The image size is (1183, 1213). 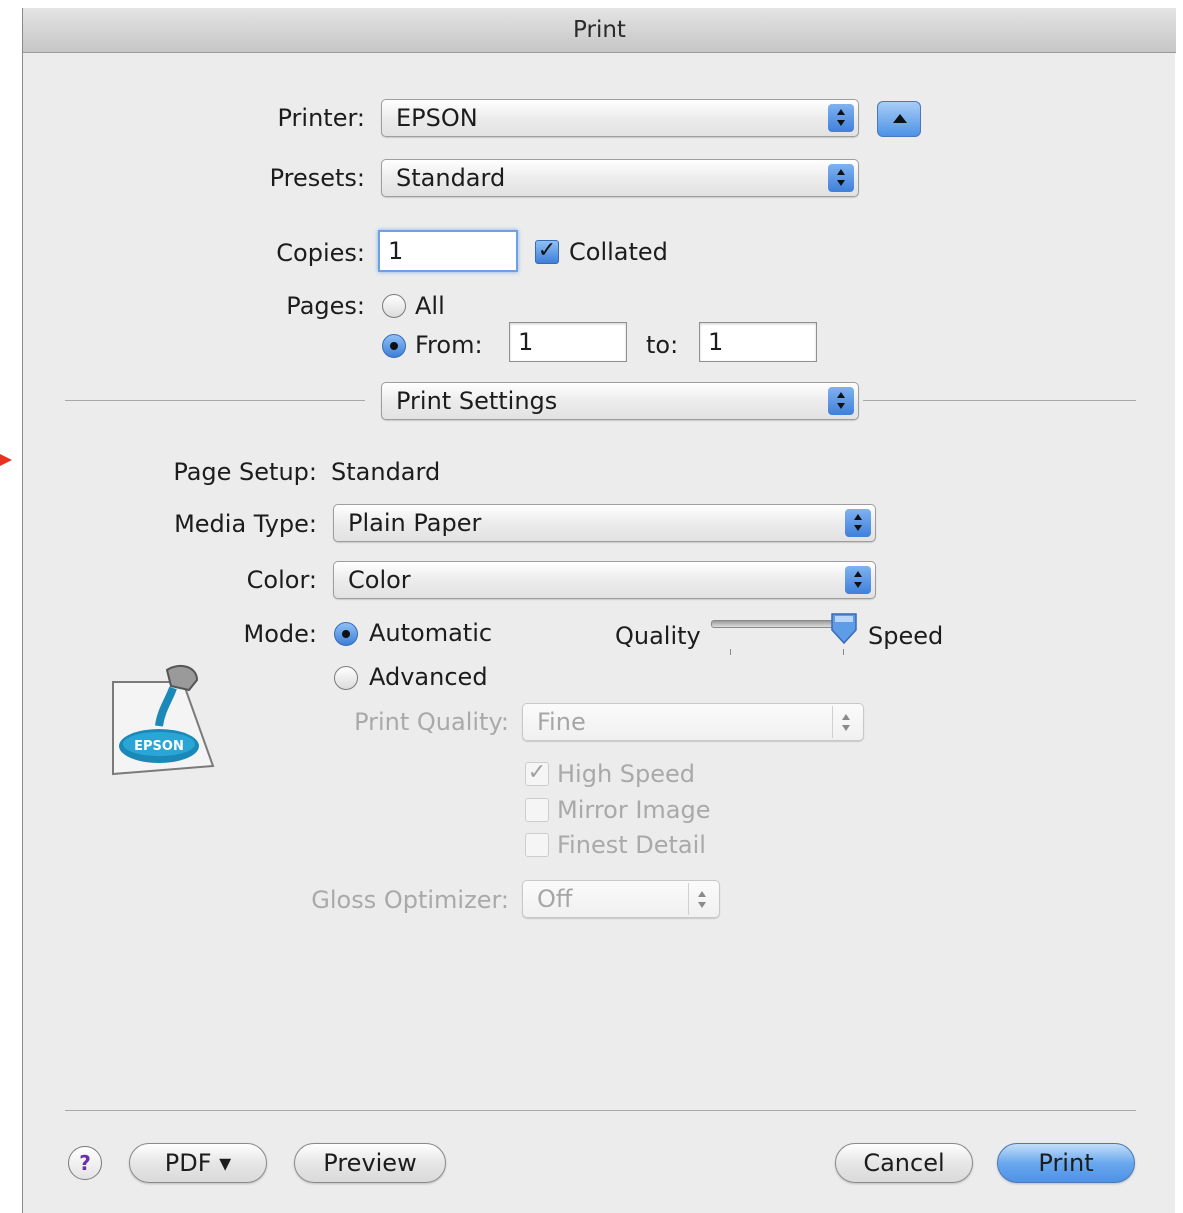 I want to click on mirror-image-checkbox, so click(x=537, y=810).